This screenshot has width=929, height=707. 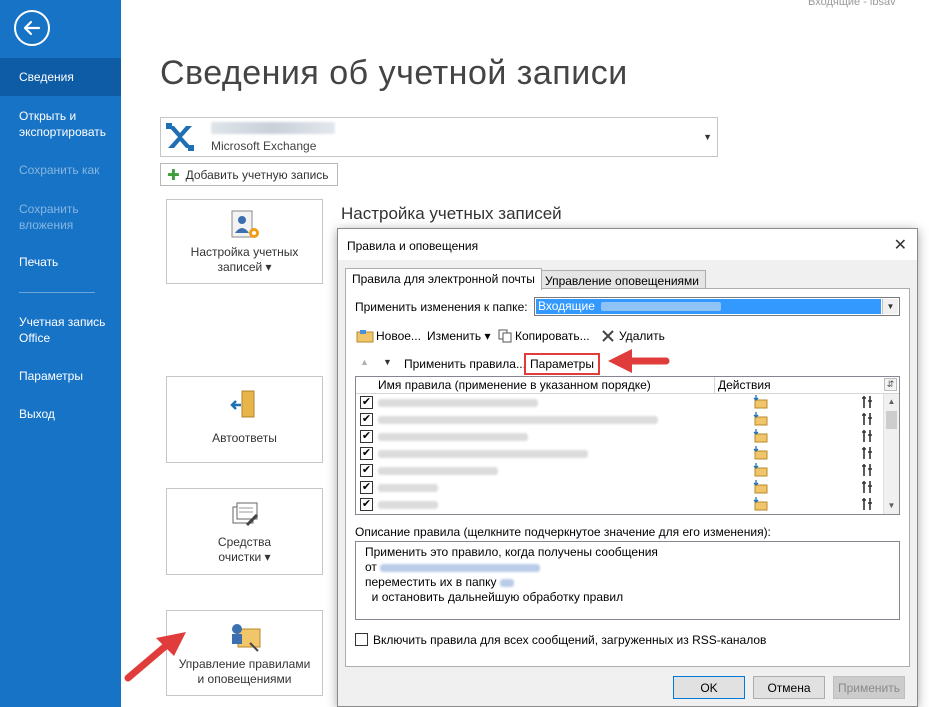 What do you see at coordinates (891, 506) in the screenshot?
I see `scroll-down-icon: ▼` at bounding box center [891, 506].